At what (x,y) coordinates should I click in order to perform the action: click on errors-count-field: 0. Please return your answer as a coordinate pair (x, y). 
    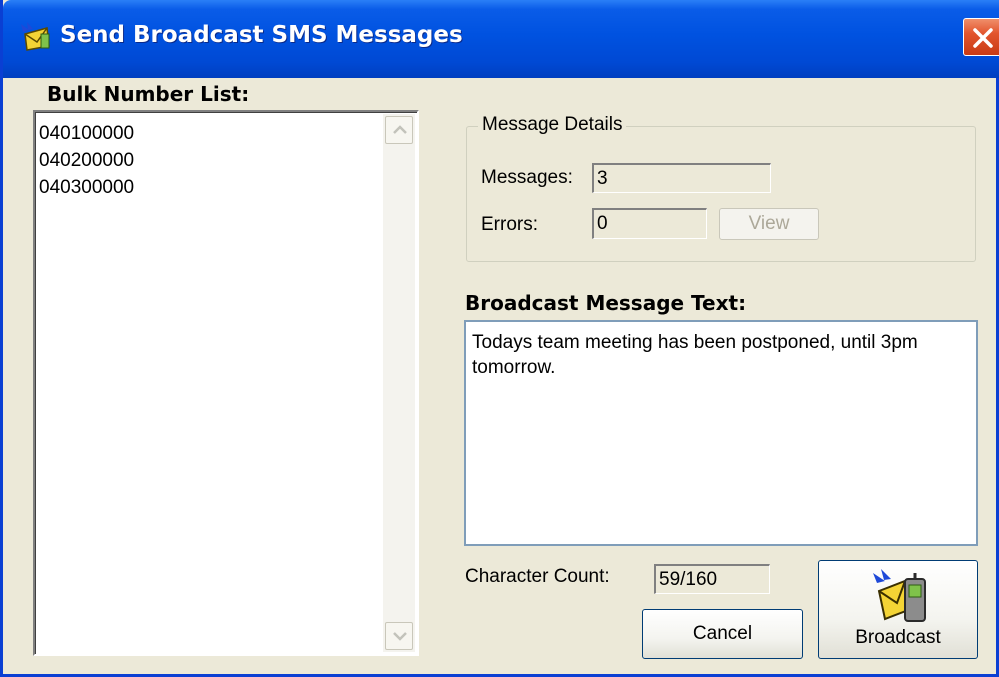
    Looking at the image, I should click on (649, 223).